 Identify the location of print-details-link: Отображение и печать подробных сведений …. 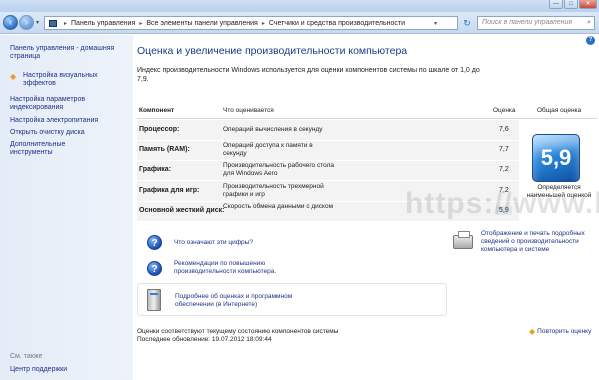
(539, 242).